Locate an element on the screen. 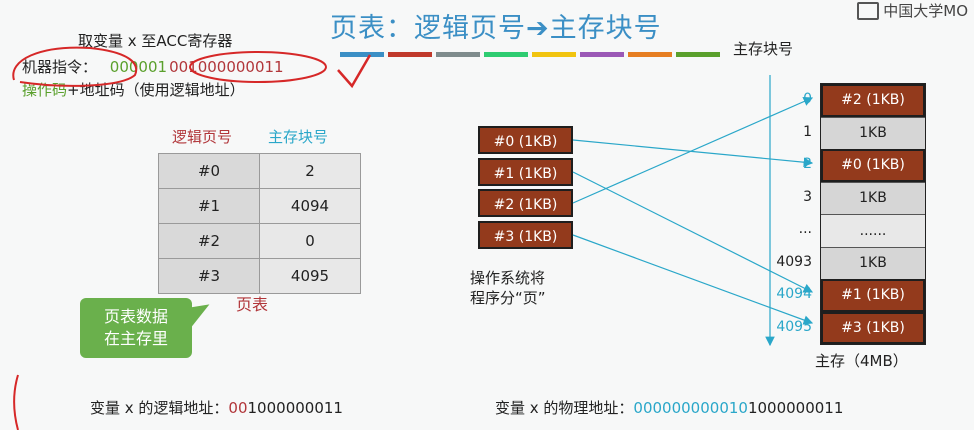 This screenshot has width=974, height=430. arrow-page3 is located at coordinates (693, 279).